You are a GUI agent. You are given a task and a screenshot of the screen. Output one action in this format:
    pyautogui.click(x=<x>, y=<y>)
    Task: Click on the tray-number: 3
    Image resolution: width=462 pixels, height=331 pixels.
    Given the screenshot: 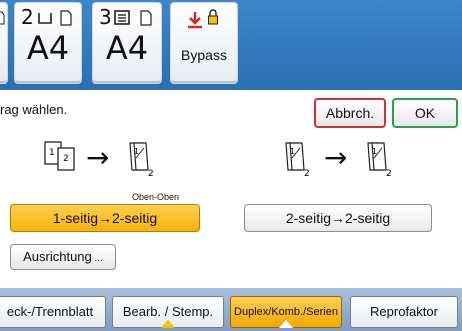 What is the action you would take?
    pyautogui.click(x=105, y=17)
    